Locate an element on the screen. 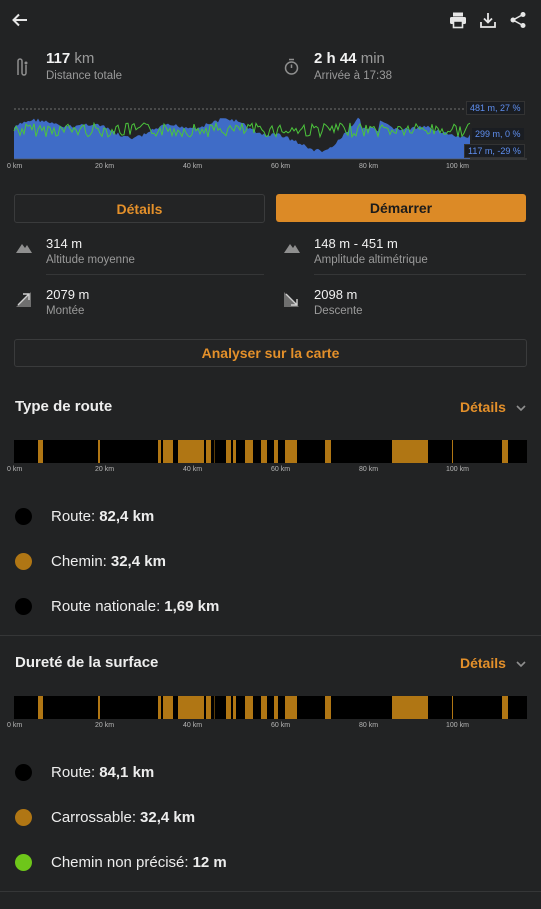 Image resolution: width=541 pixels, height=909 pixels. arrival-label: Arrivée à 17:38 is located at coordinates (353, 76).